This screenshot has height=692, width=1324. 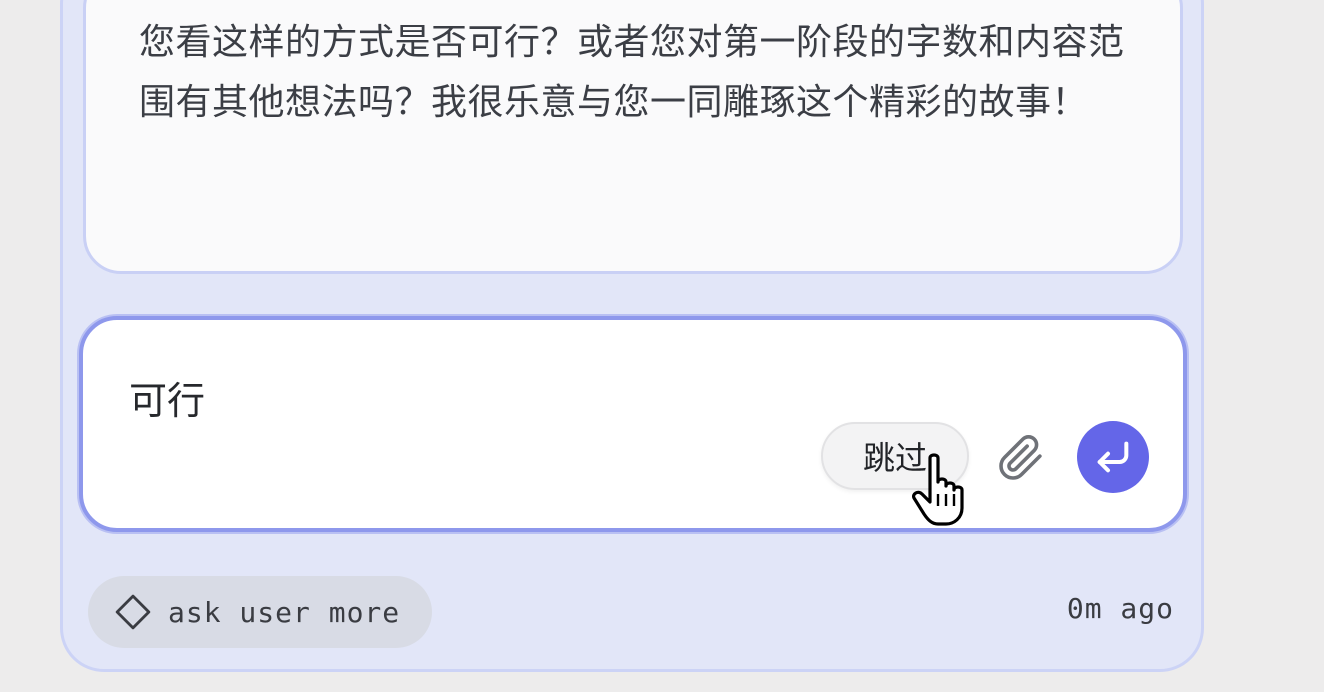 What do you see at coordinates (284, 612) in the screenshot?
I see `tag-label: ask user more` at bounding box center [284, 612].